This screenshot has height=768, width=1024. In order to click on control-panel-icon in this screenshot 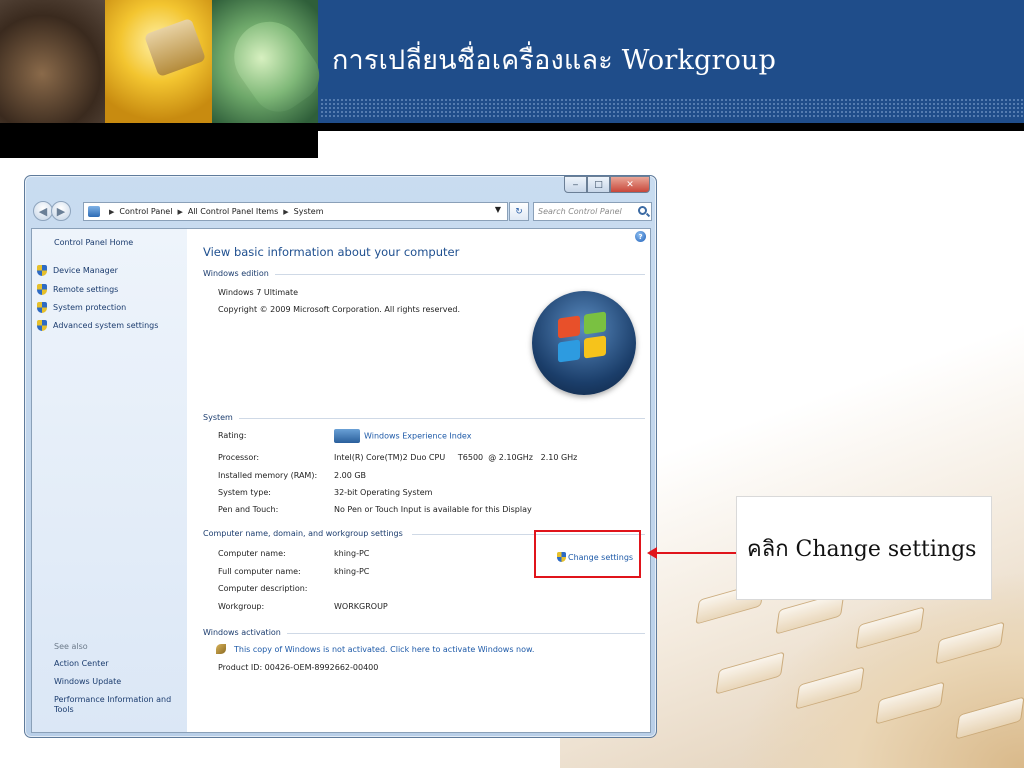, I will do `click(94, 211)`.